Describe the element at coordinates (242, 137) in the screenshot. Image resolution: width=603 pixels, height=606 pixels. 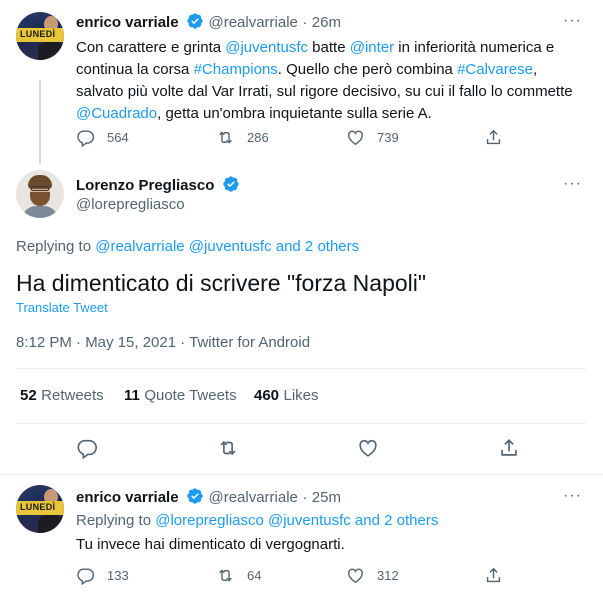
I see `retweet-button: 286` at that location.